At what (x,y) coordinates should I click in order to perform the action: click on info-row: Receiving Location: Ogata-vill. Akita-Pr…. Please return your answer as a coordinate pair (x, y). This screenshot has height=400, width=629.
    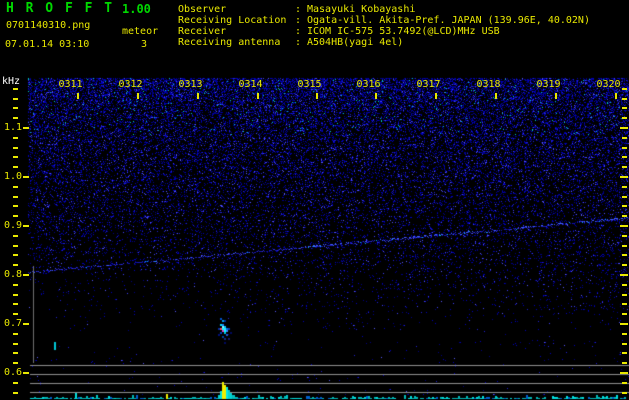
    Looking at the image, I should click on (384, 20).